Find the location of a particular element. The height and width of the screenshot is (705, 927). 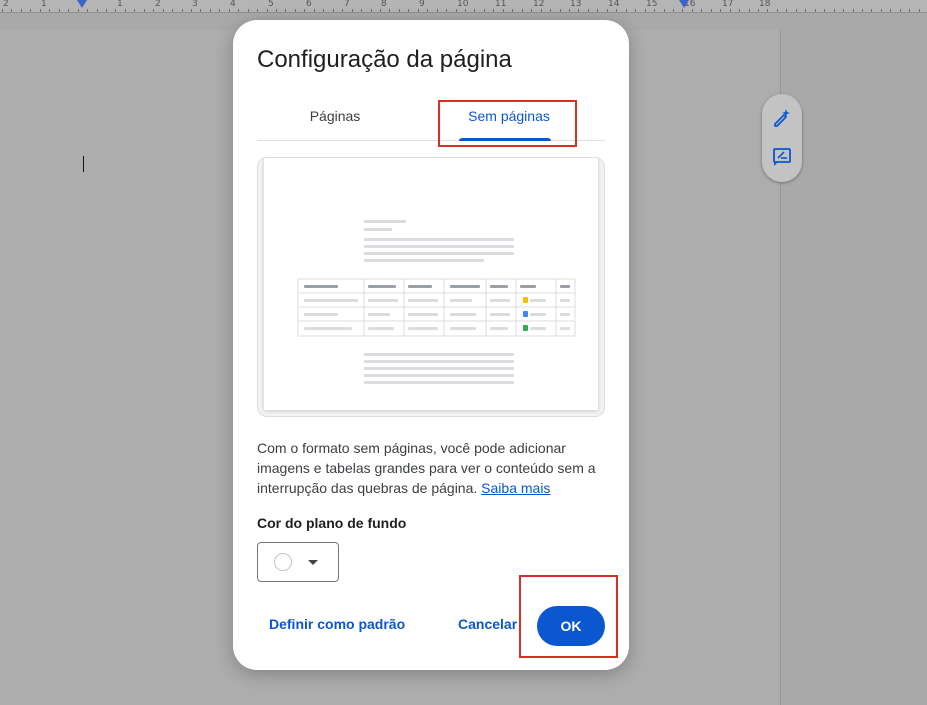

preview-paper is located at coordinates (431, 284).